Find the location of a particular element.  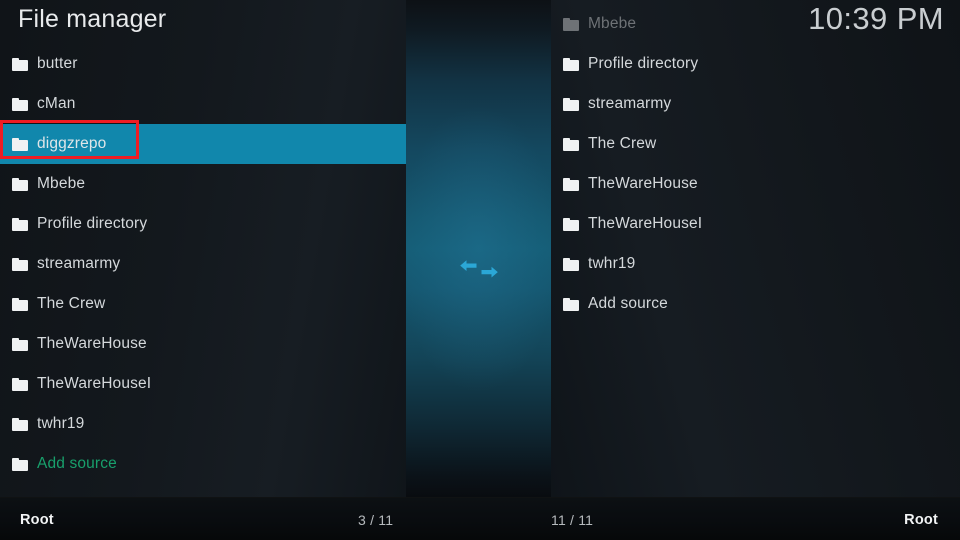

clock: 10:39 PM is located at coordinates (876, 18).